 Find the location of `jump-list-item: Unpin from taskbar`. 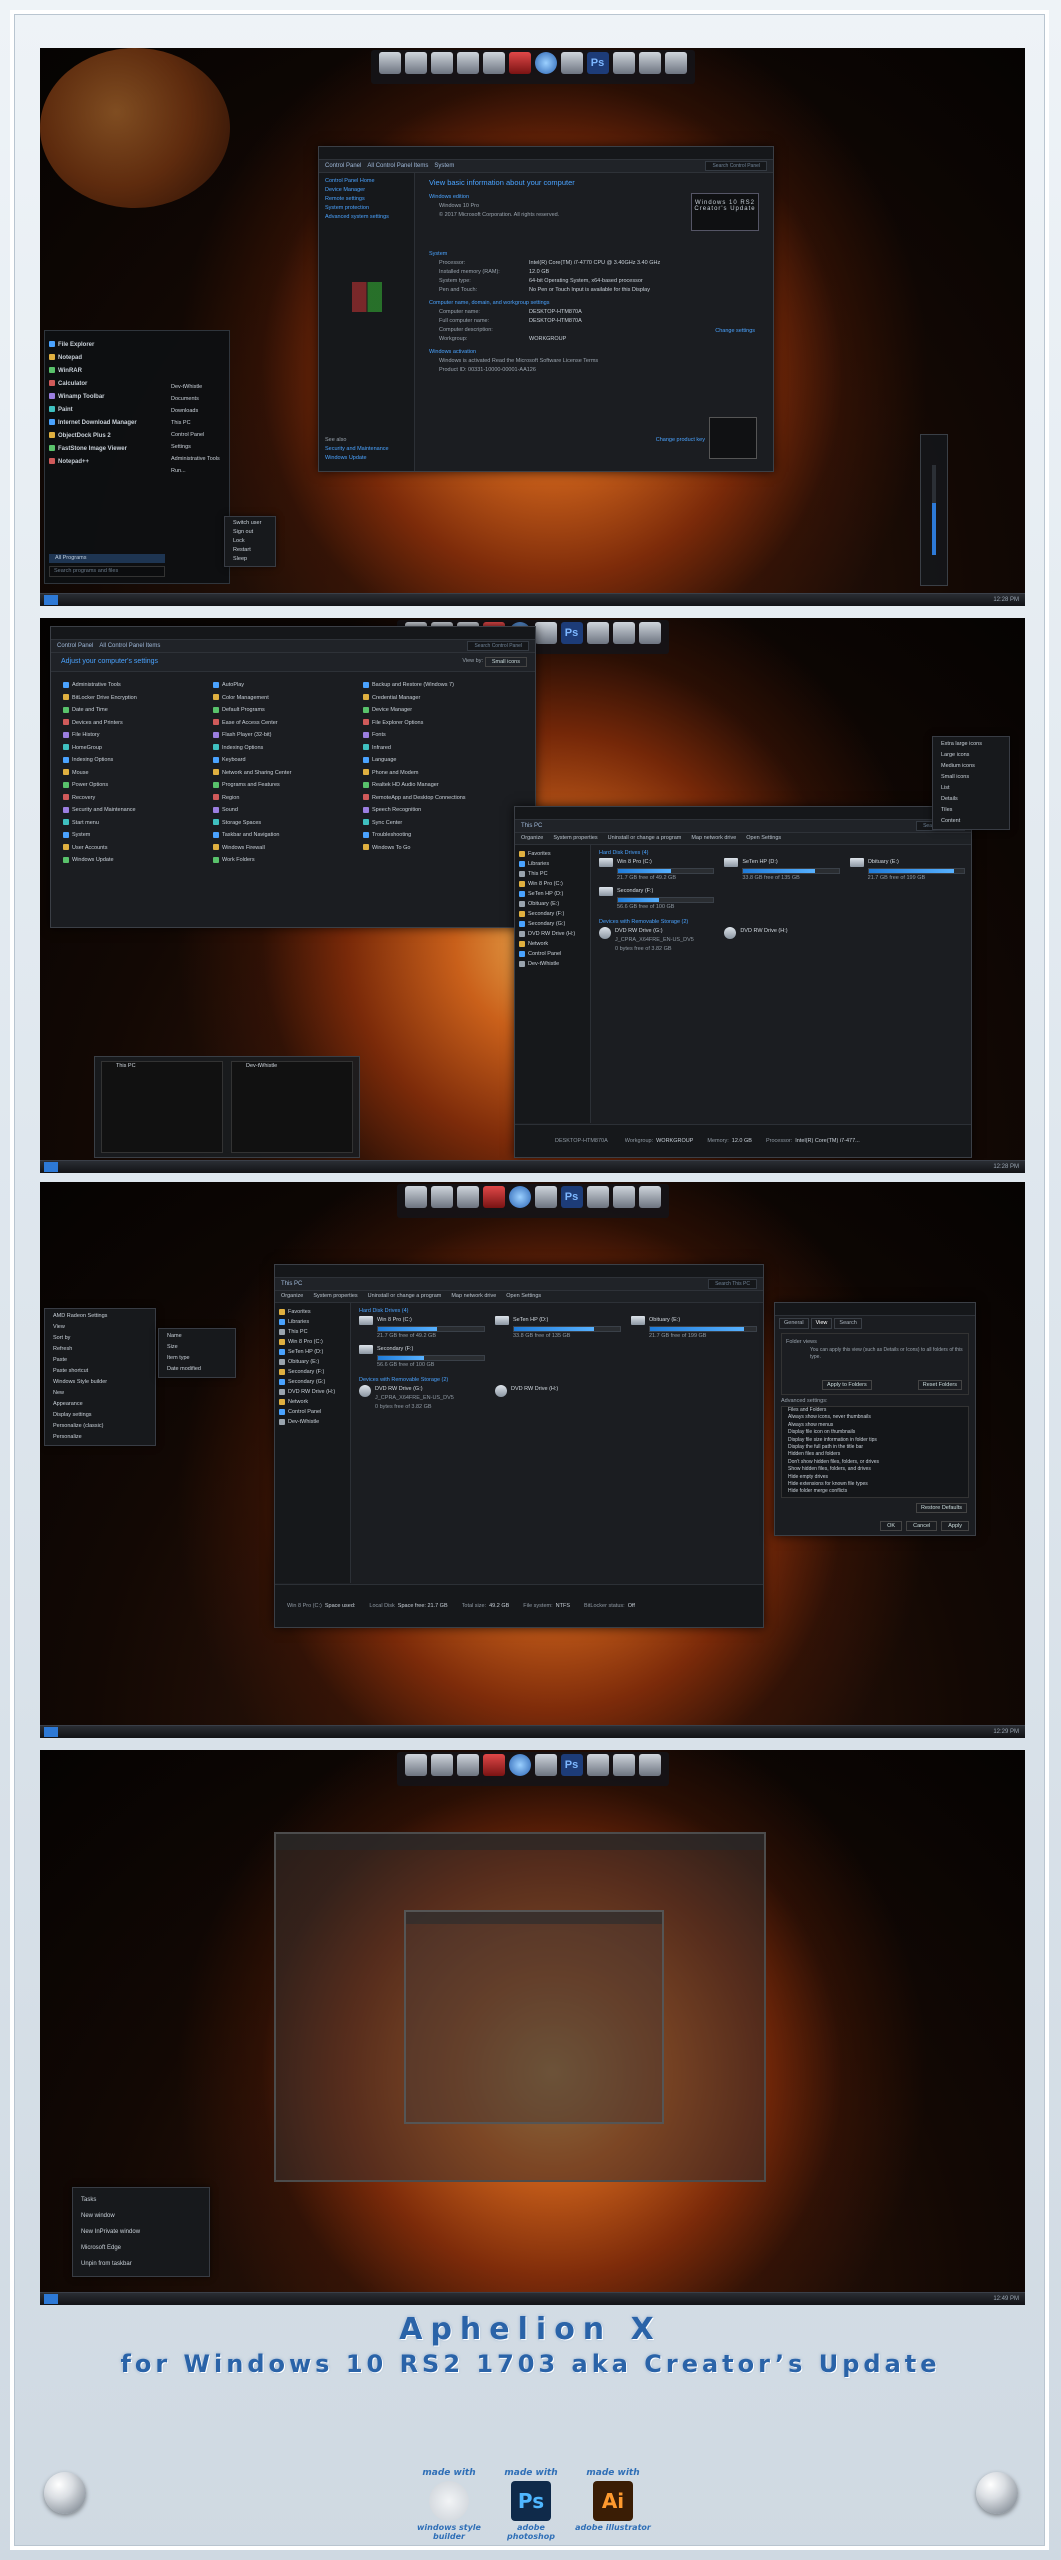

jump-list-item: Unpin from taskbar is located at coordinates (141, 2264).